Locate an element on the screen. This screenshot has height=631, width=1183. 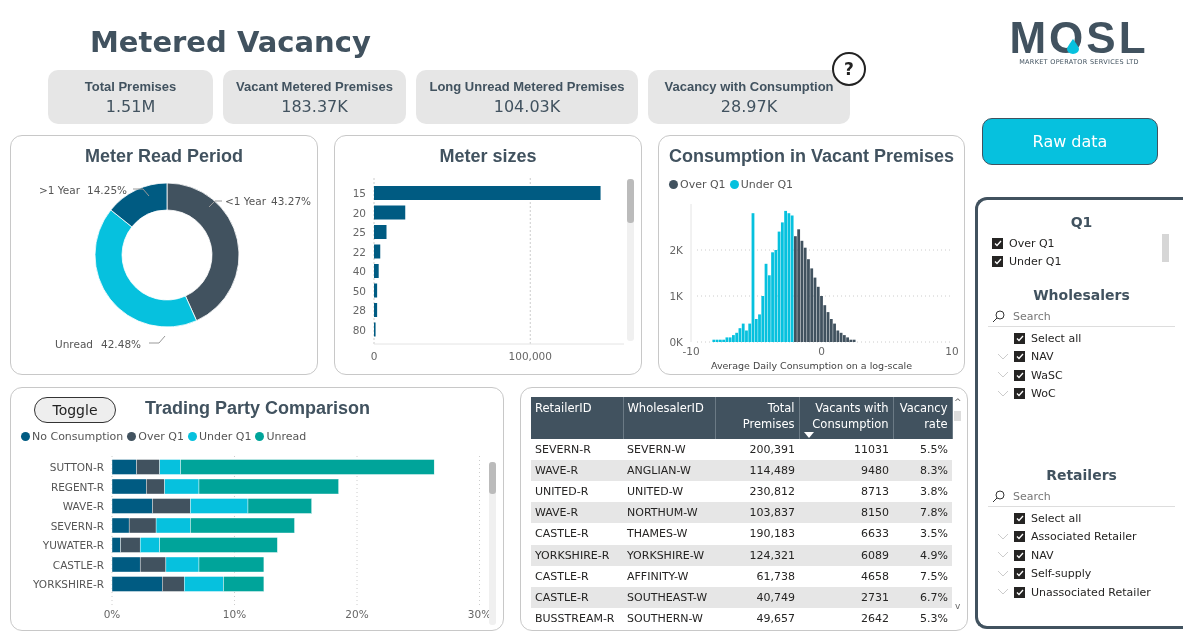
table-cell: ANGLIAN-W is located at coordinates (669, 471).